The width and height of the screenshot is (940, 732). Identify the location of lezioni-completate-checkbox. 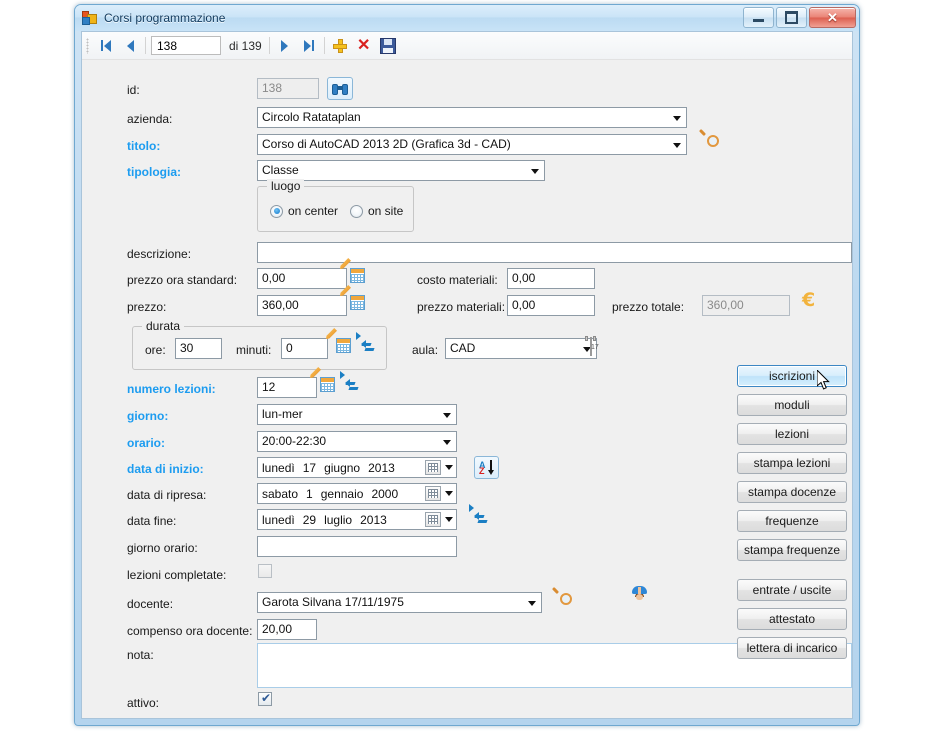
(265, 571).